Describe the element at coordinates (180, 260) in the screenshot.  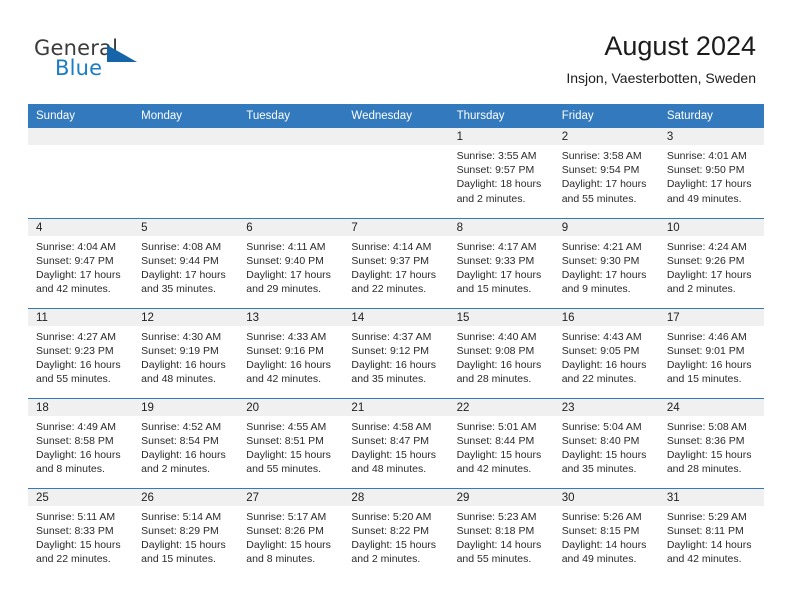
I see `sunset-text: Sunset: 9:44 PM` at that location.